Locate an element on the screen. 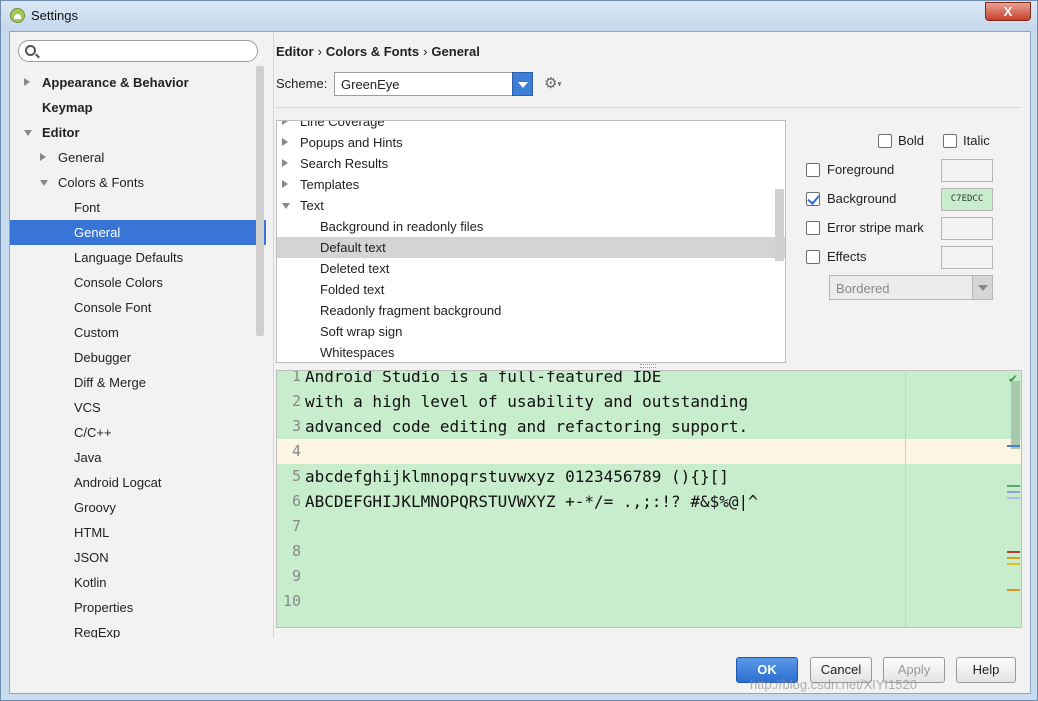 Image resolution: width=1038 pixels, height=701 pixels. error-stripe-label: Error stripe mark is located at coordinates (875, 227).